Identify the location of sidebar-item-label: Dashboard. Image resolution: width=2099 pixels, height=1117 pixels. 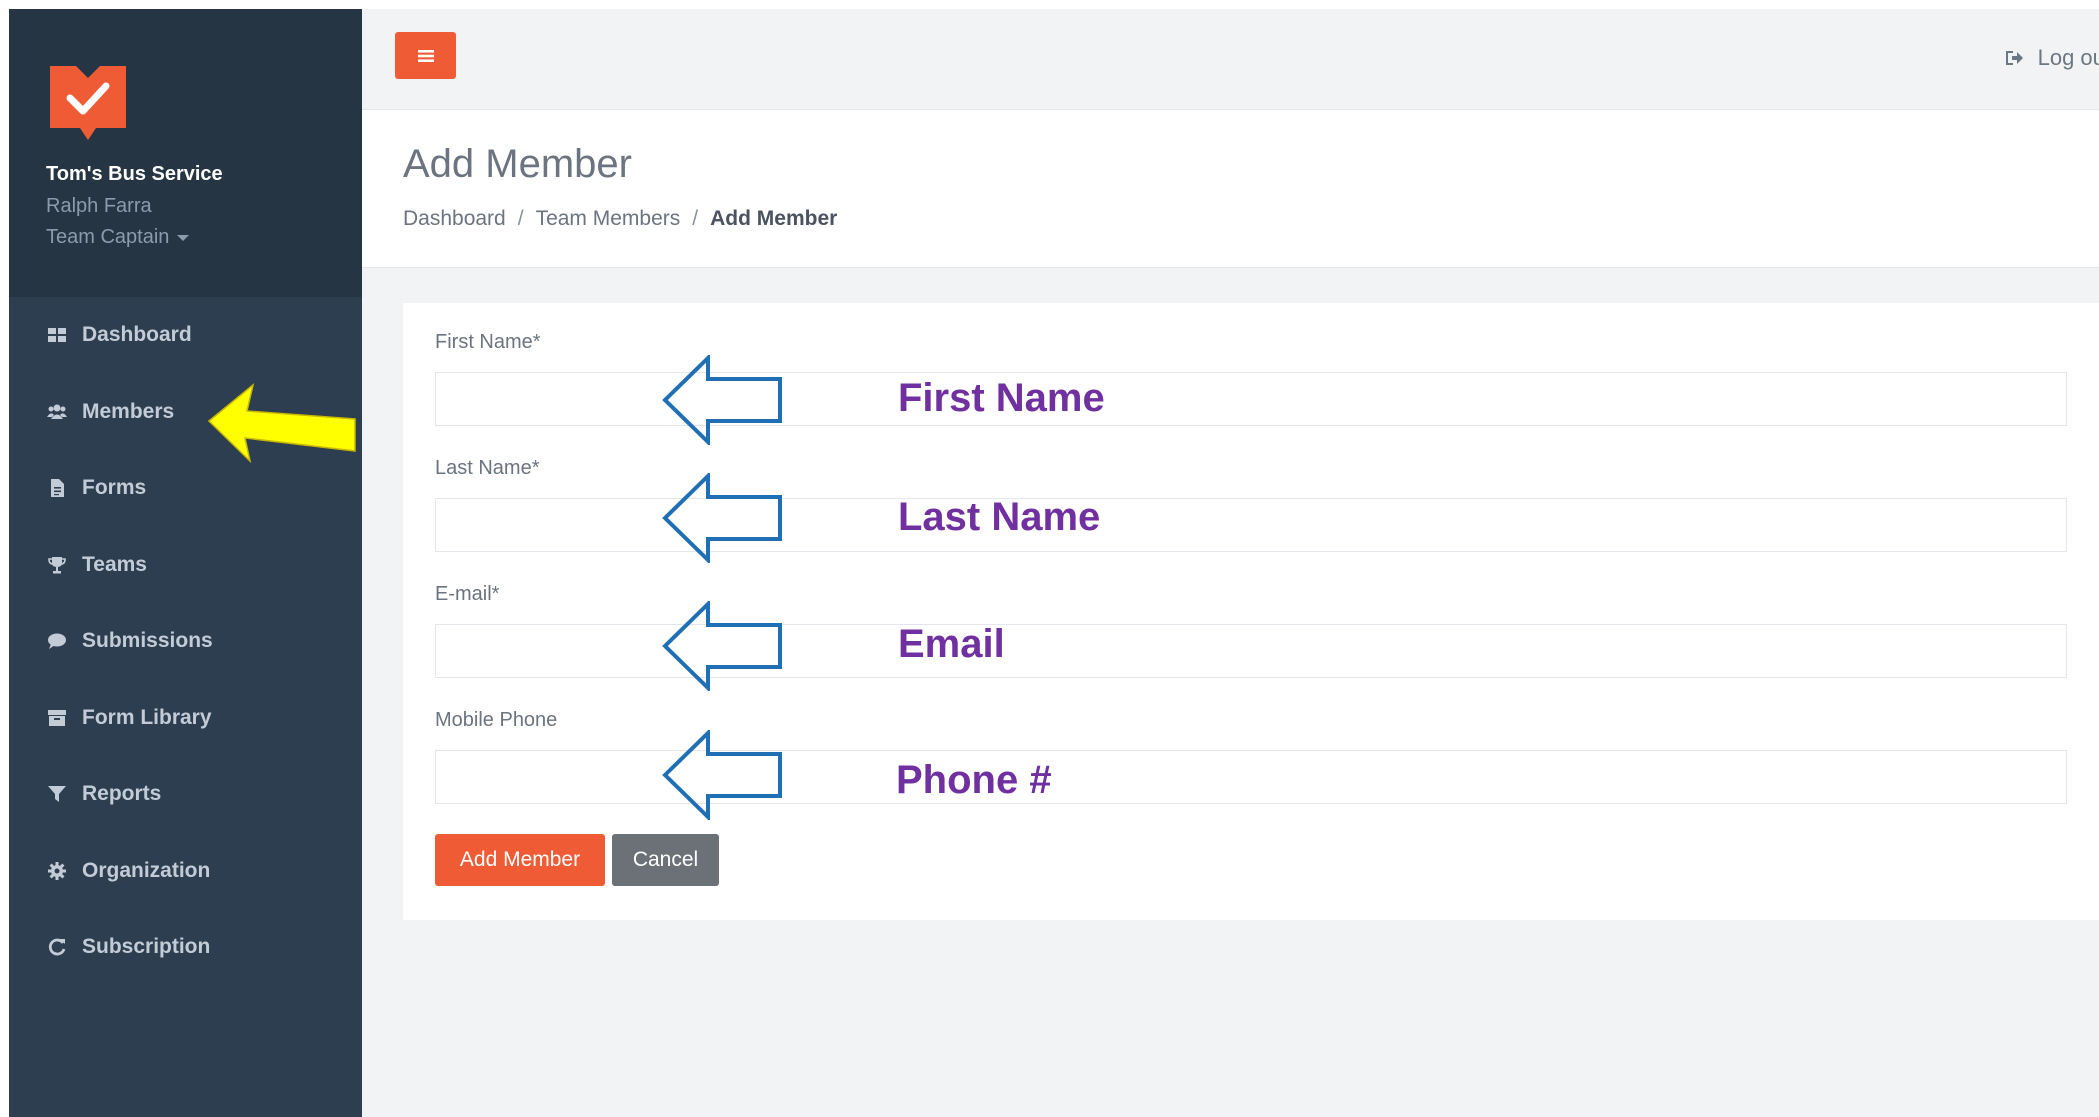
(137, 335).